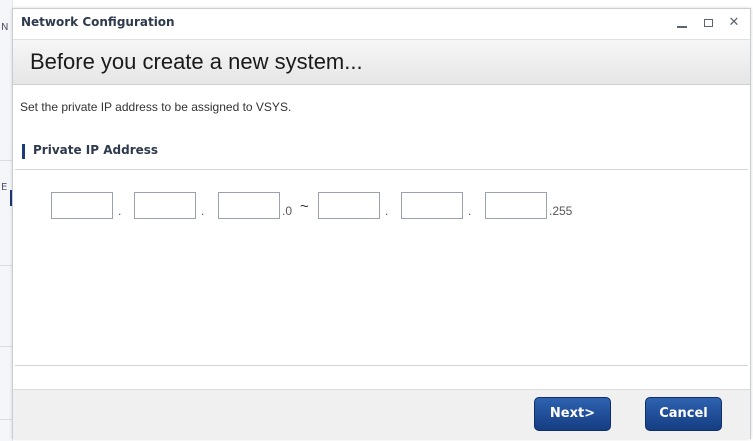 This screenshot has height=441, width=753. I want to click on ip-end-suffix: .255, so click(561, 211).